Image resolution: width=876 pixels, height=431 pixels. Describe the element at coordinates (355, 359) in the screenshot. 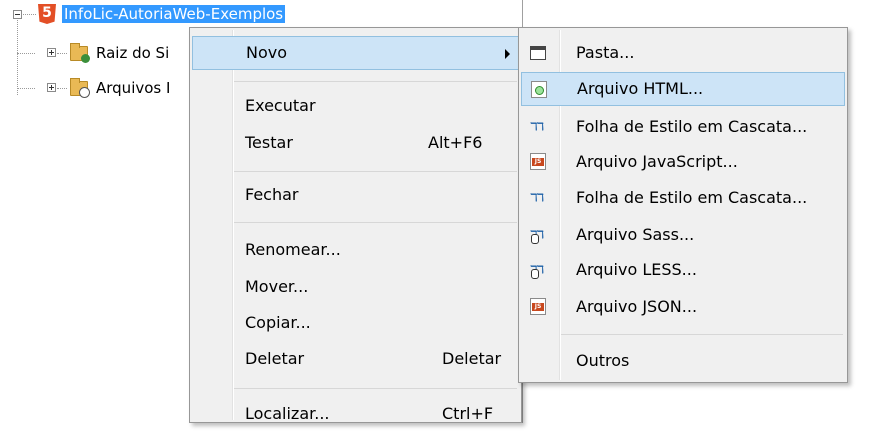

I see `menu-item-deletar: Deletar Deletar` at that location.